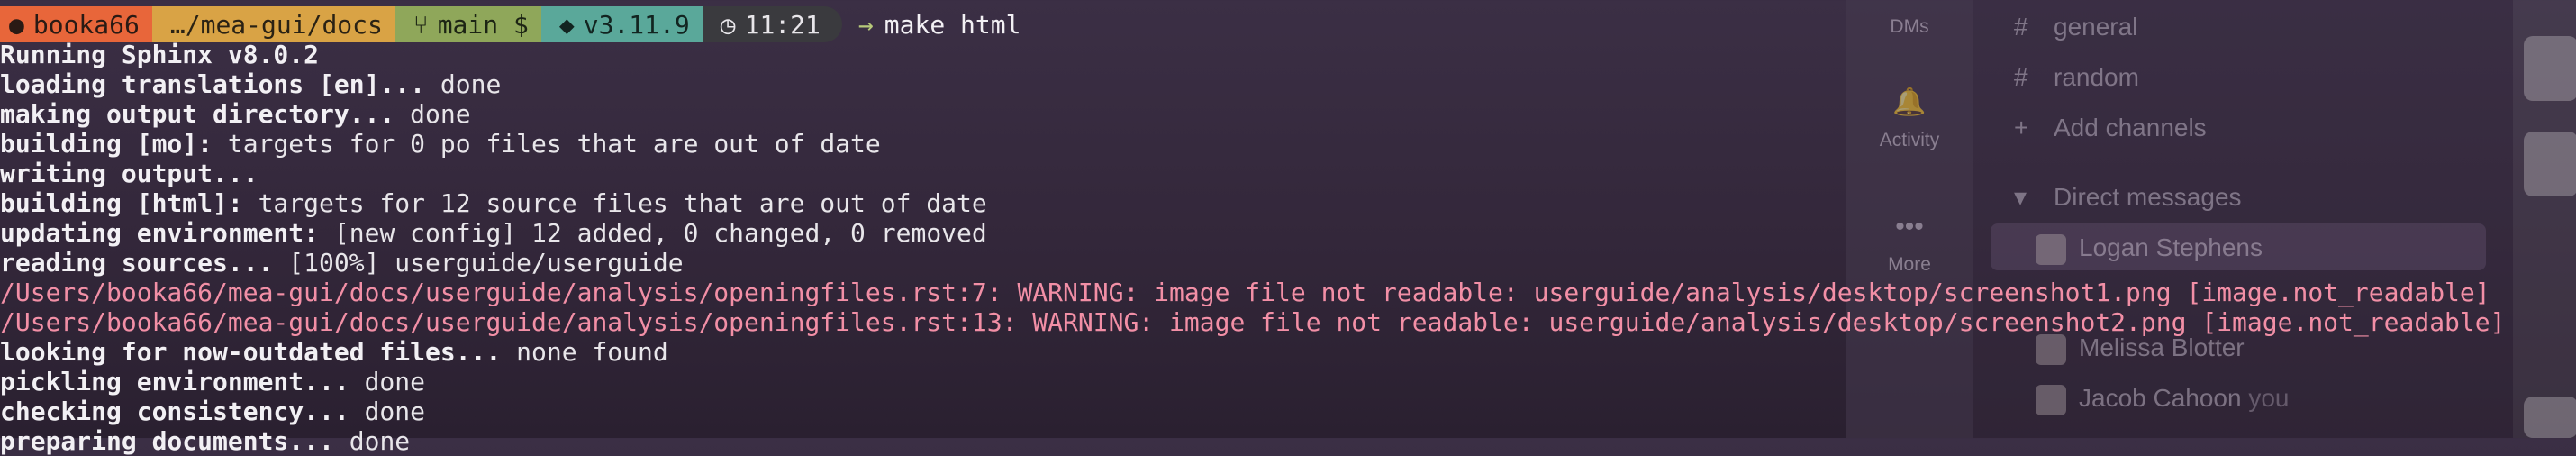  I want to click on output-line-label: building [mo]:, so click(114, 144).